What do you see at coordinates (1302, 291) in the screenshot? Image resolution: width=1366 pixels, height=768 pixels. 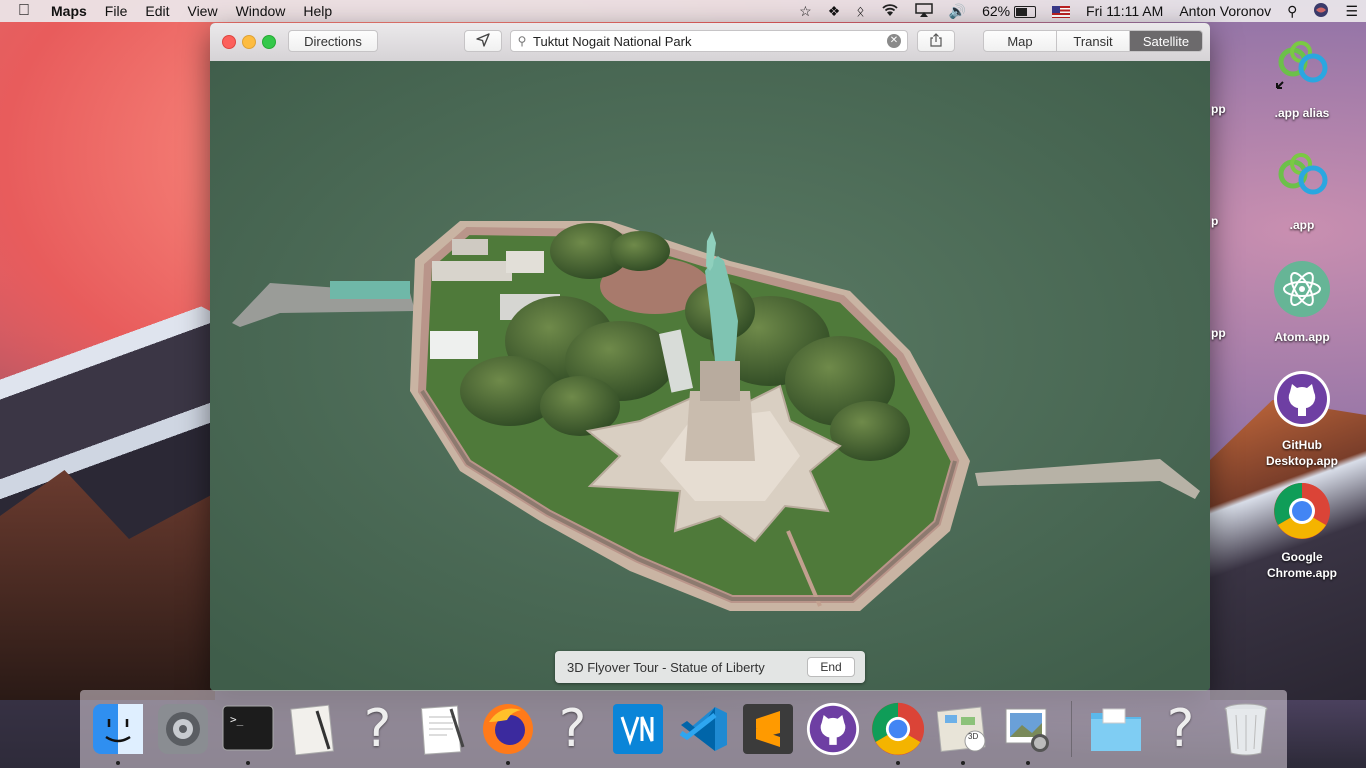 I see `atom-icon` at bounding box center [1302, 291].